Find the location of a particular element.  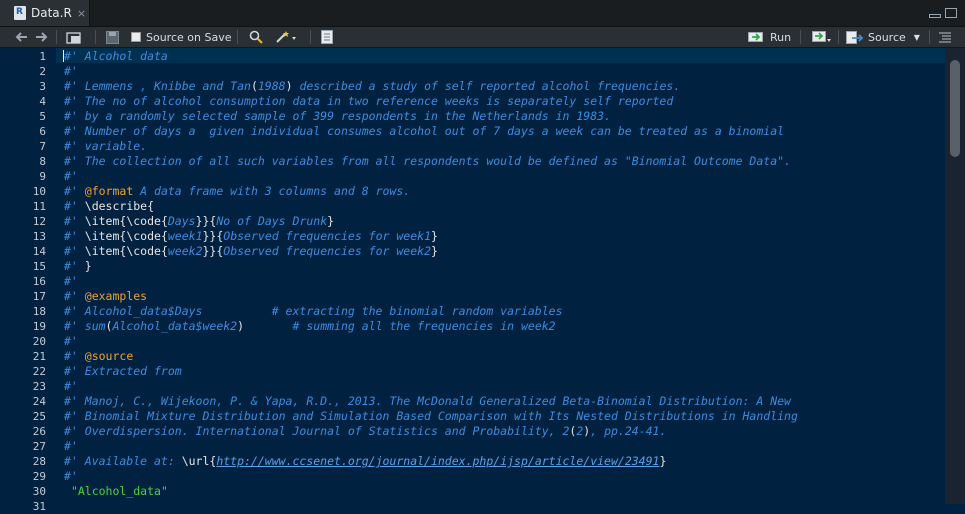

source-icon is located at coordinates (855, 37).